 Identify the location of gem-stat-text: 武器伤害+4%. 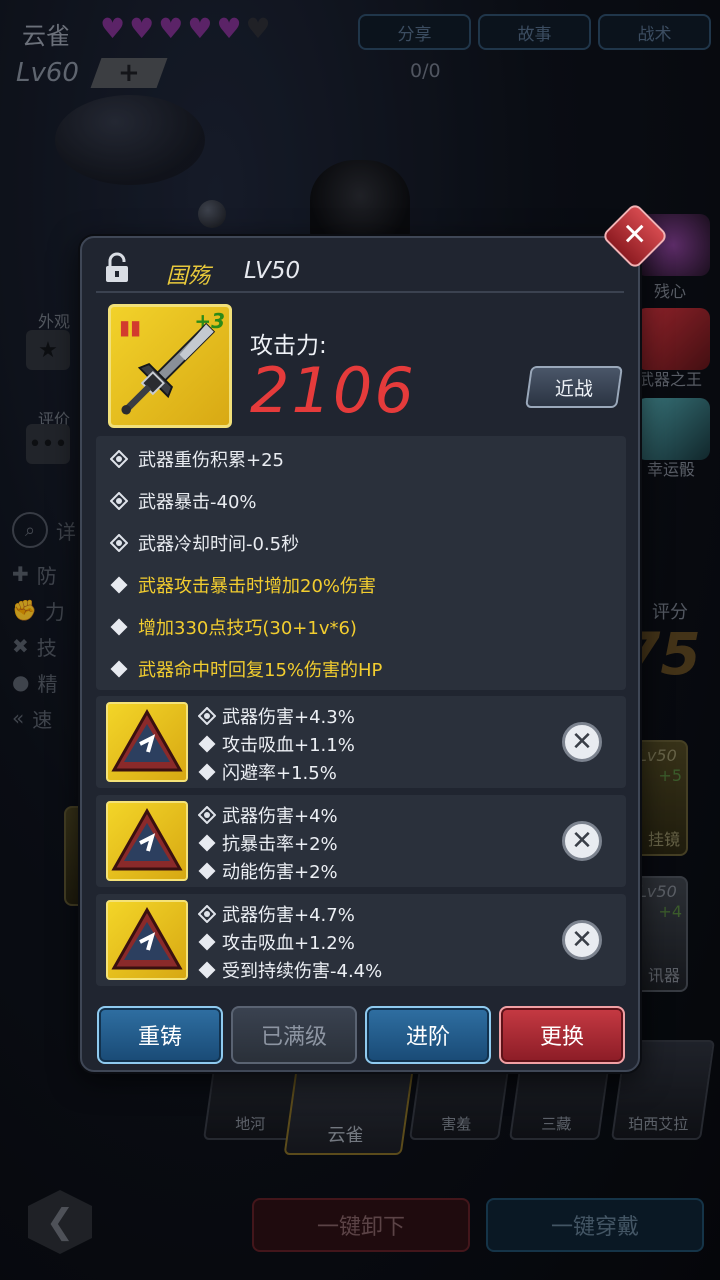
(280, 816).